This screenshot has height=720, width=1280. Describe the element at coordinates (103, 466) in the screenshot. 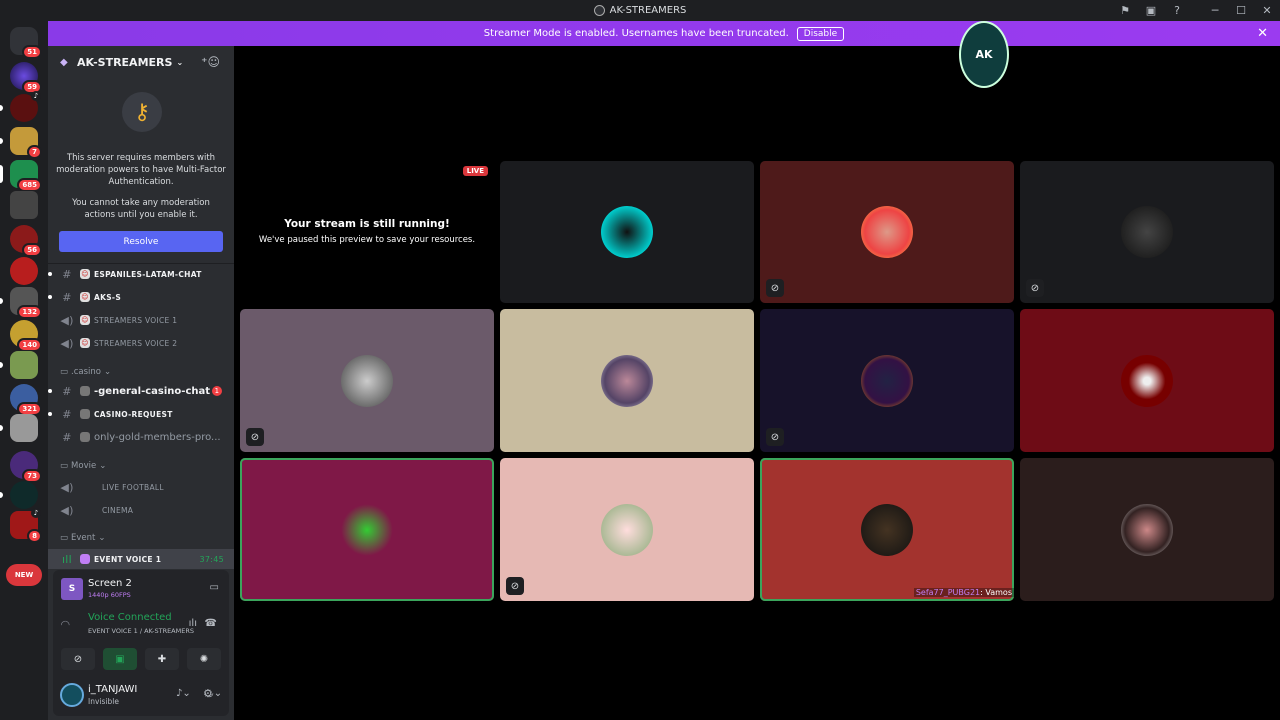

I see `chevron-down-icon: ⌄` at that location.